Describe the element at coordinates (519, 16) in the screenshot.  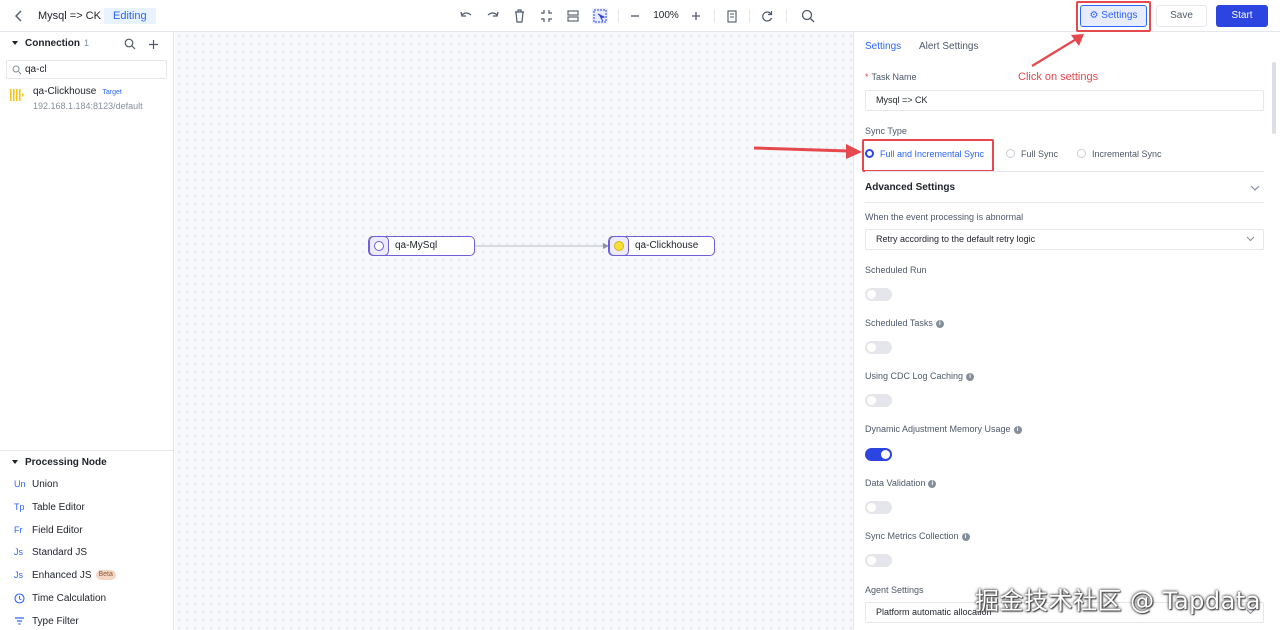
I see `delete-icon` at that location.